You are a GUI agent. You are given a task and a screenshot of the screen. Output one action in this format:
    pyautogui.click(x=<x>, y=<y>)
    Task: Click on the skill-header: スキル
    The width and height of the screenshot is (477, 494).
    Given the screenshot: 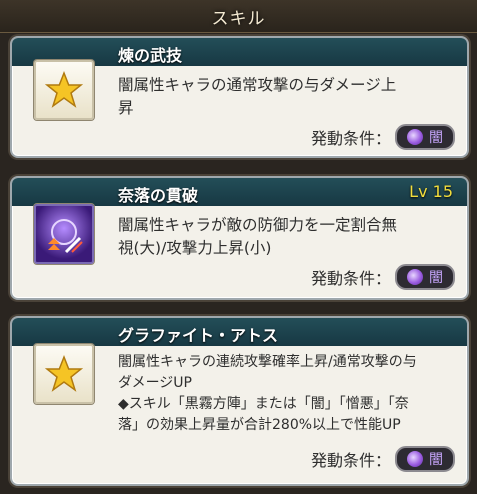 What is the action you would take?
    pyautogui.click(x=238, y=16)
    